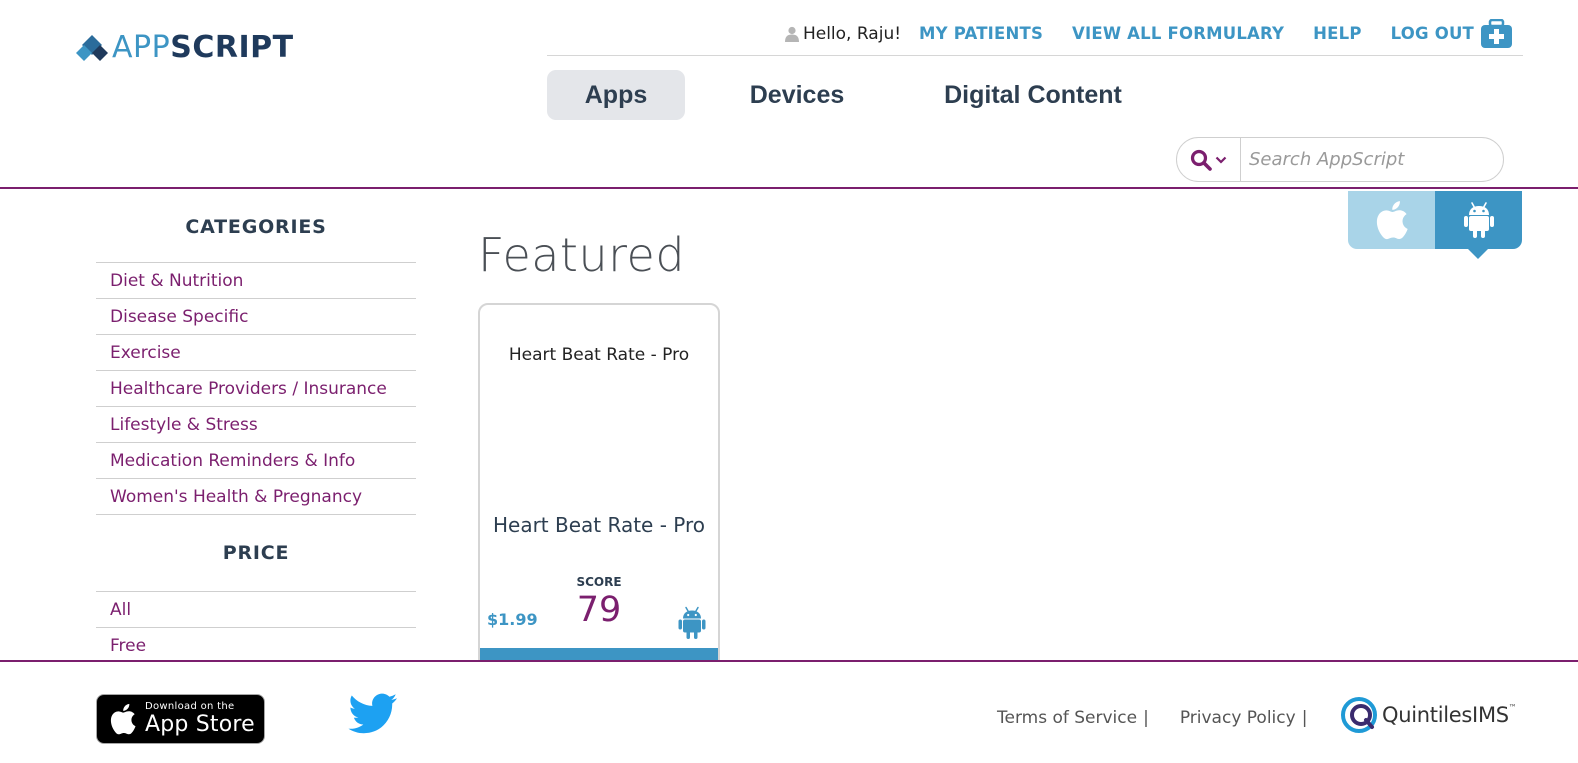 The height and width of the screenshot is (763, 1578). What do you see at coordinates (797, 95) in the screenshot?
I see `tab-devices: Devices` at bounding box center [797, 95].